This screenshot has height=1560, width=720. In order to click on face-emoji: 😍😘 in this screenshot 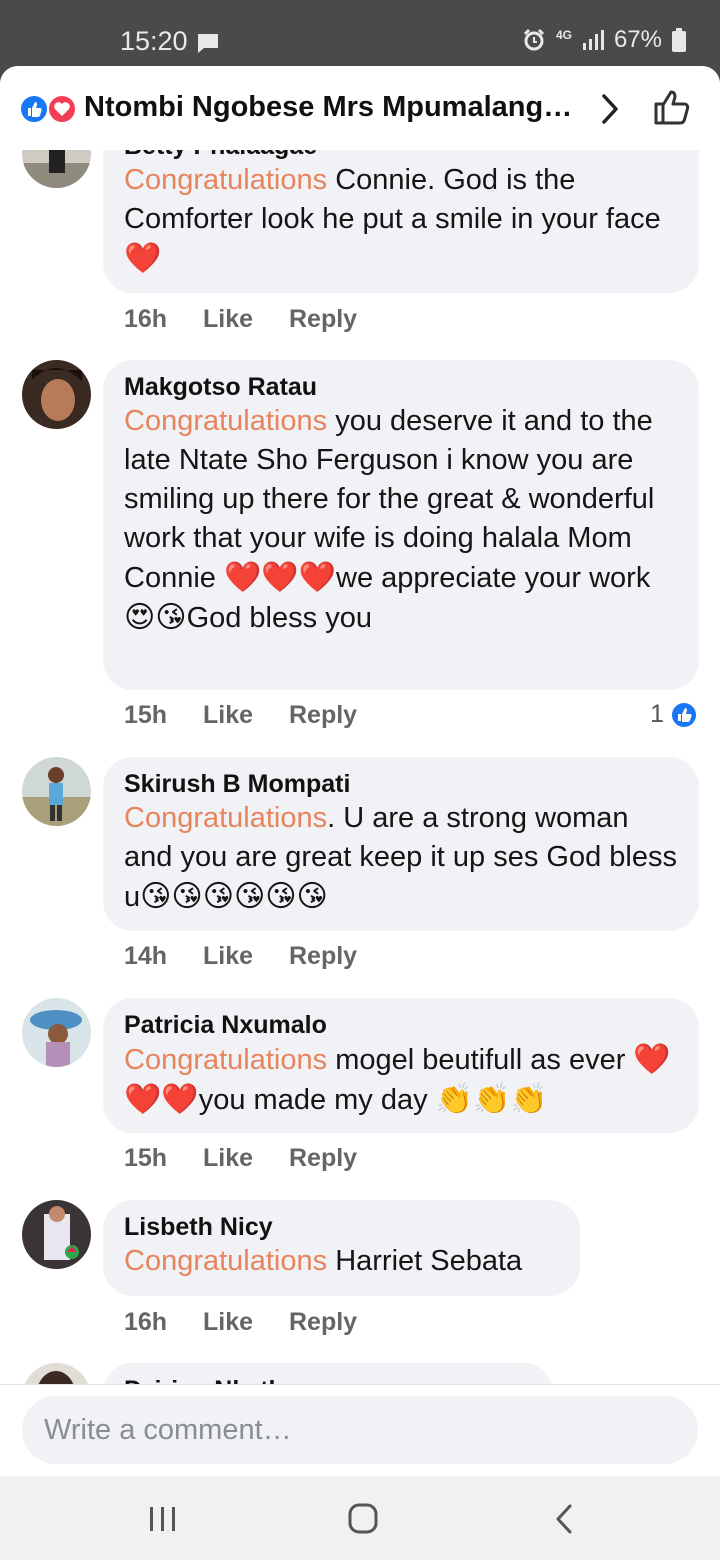, I will do `click(155, 617)`.